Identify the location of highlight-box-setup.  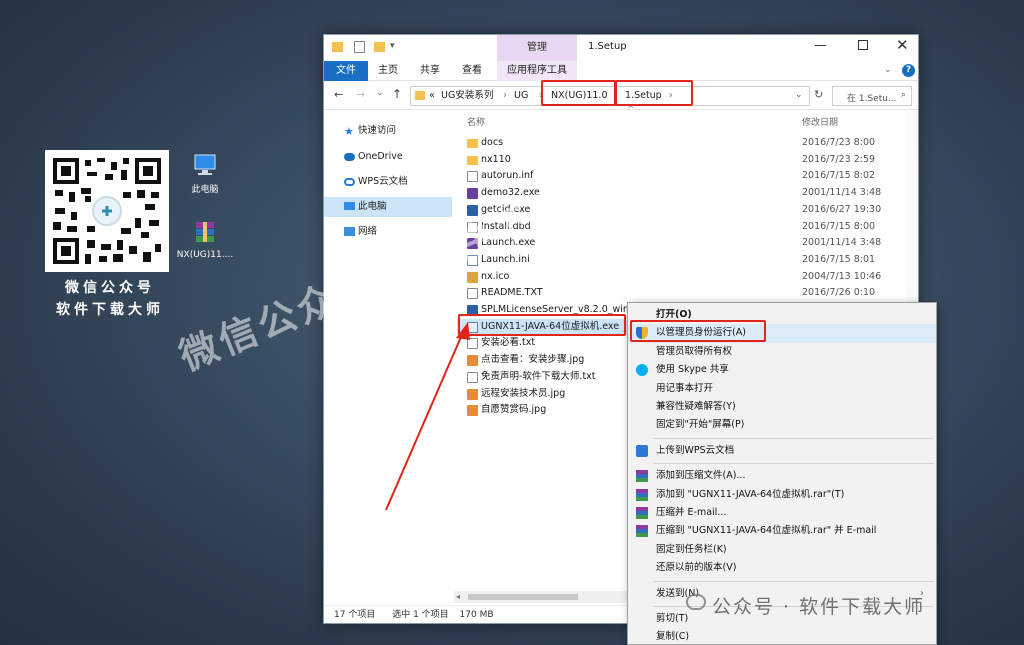
(654, 93).